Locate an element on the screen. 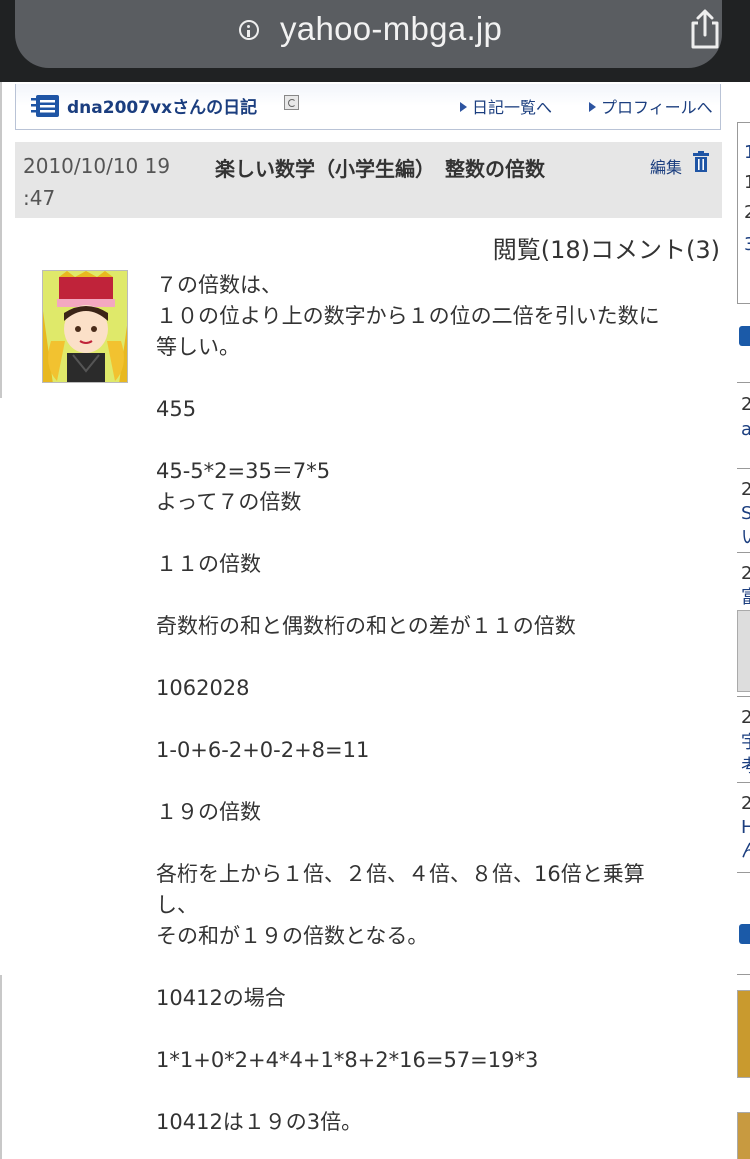 The width and height of the screenshot is (750, 1159). diary-header: dna2007vxさんの日記 日記一覧へ プロフィールへ is located at coordinates (368, 107).